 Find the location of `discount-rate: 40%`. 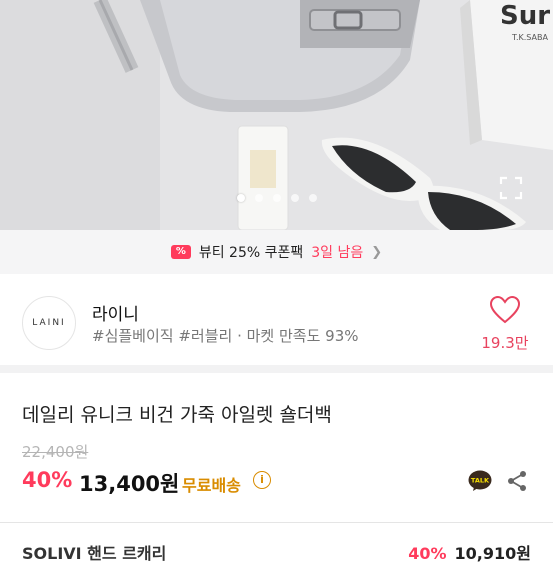

discount-rate: 40% is located at coordinates (47, 480).